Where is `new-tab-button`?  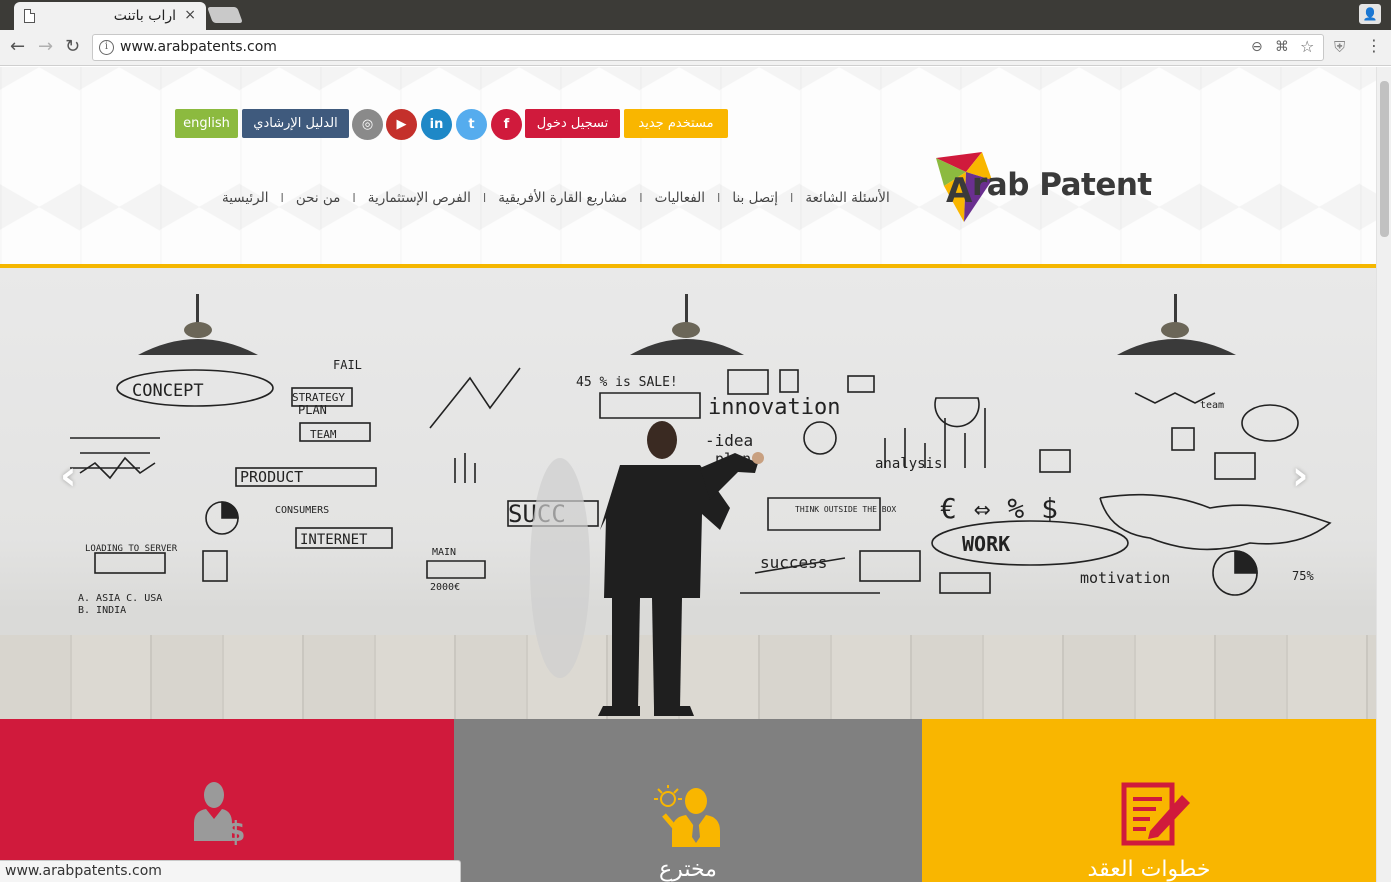
new-tab-button is located at coordinates (225, 15).